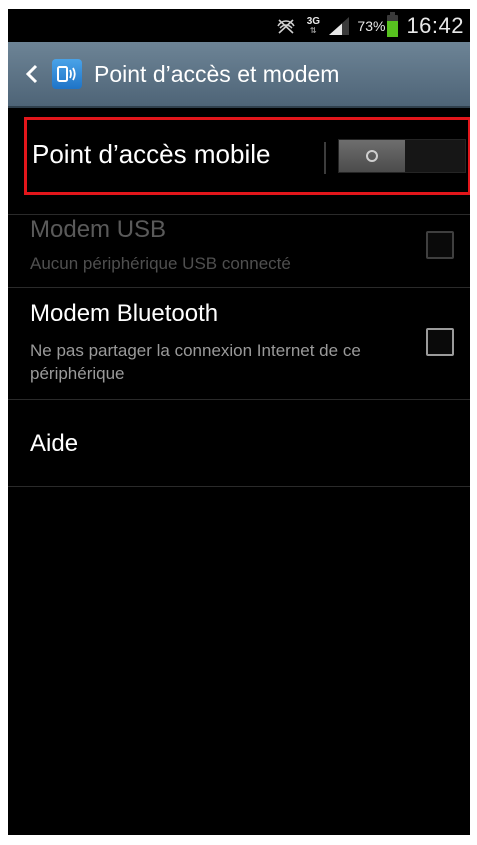  I want to click on toggle-thumb, so click(372, 156).